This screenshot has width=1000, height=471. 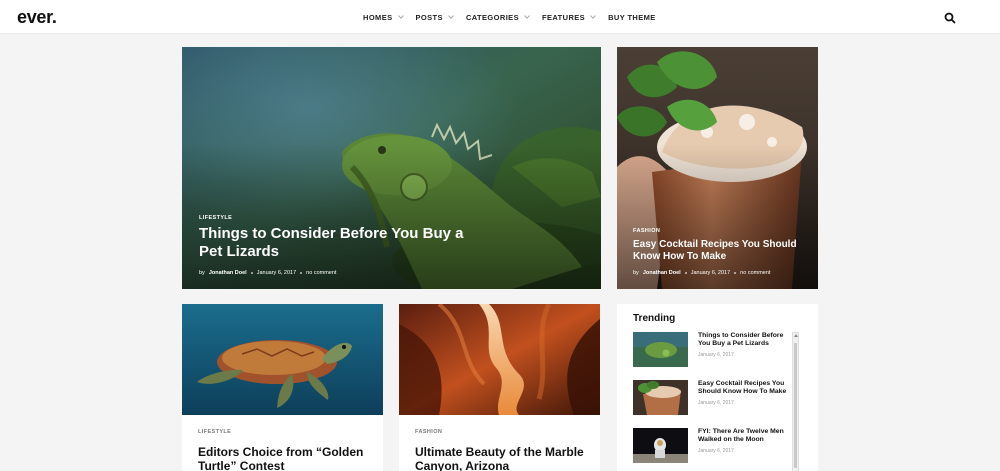 I want to click on search-icon, so click(x=950, y=18).